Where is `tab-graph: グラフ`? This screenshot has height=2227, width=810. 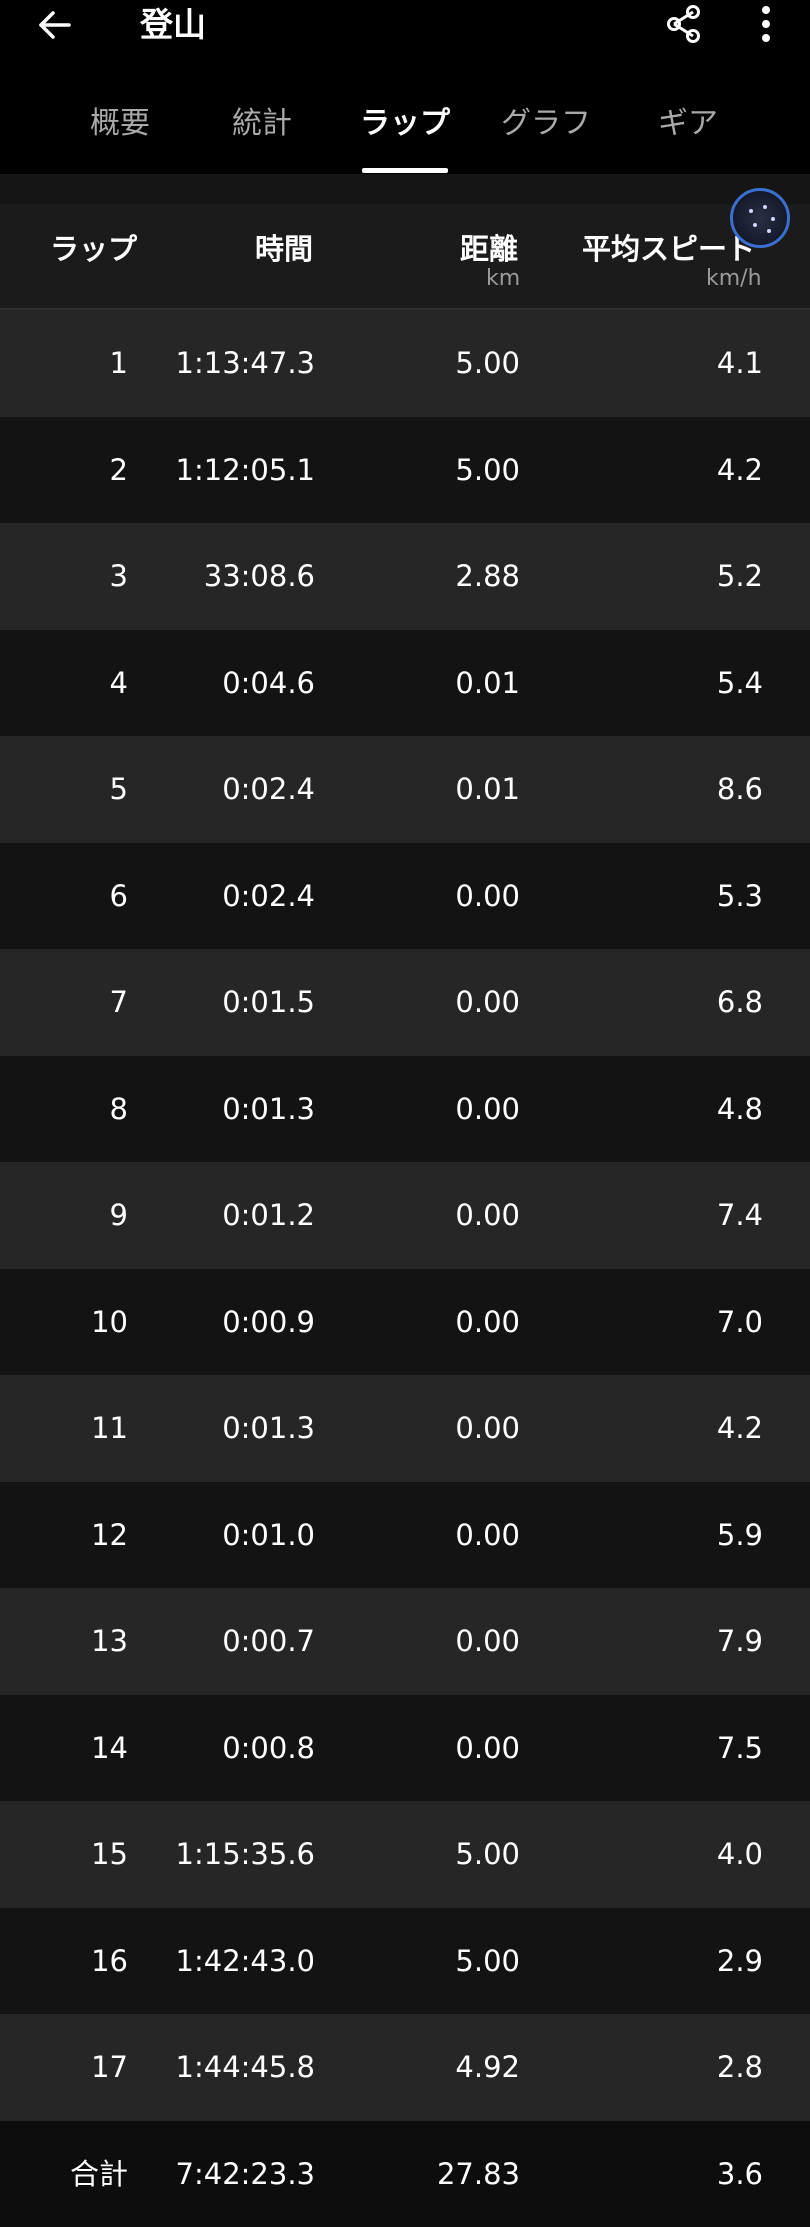
tab-graph: グラフ is located at coordinates (546, 135).